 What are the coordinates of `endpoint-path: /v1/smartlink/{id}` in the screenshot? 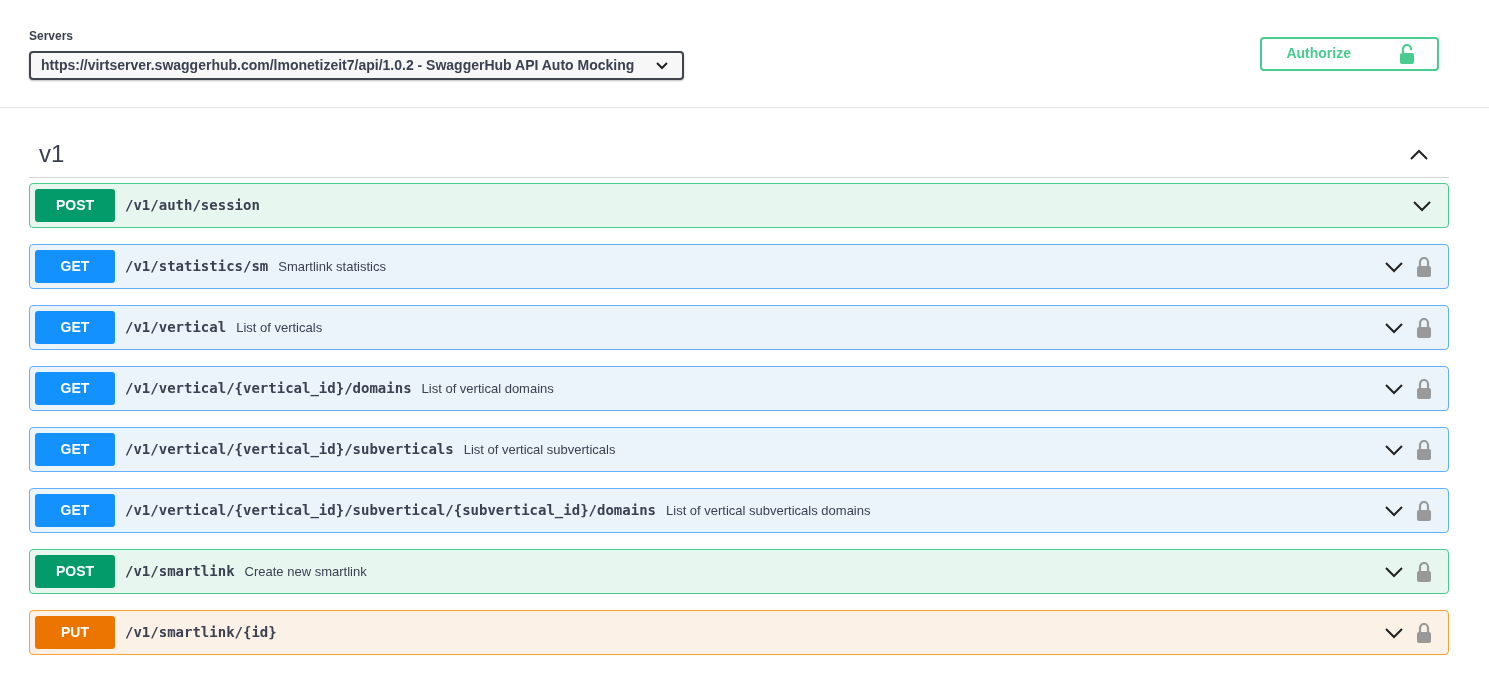 It's located at (201, 632).